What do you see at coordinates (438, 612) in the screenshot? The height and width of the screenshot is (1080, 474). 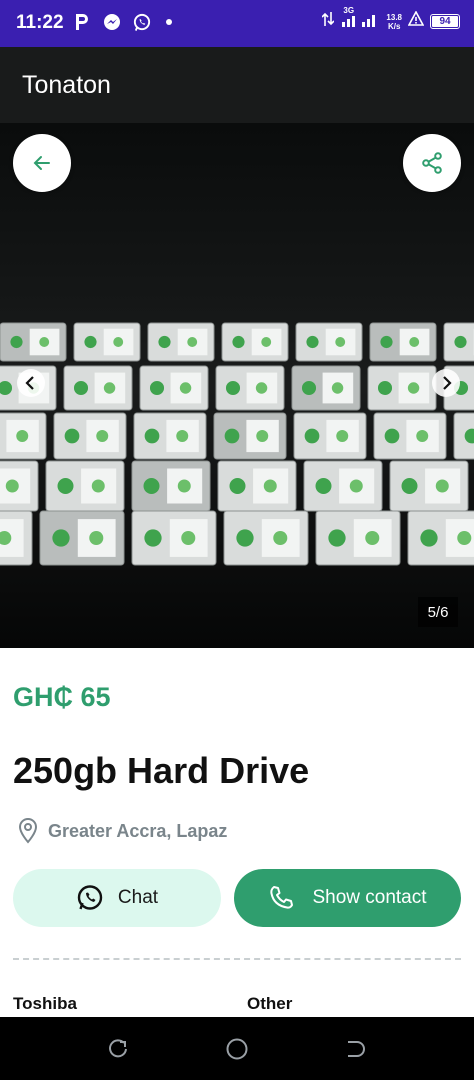 I see `photo-counter: 5/6` at bounding box center [438, 612].